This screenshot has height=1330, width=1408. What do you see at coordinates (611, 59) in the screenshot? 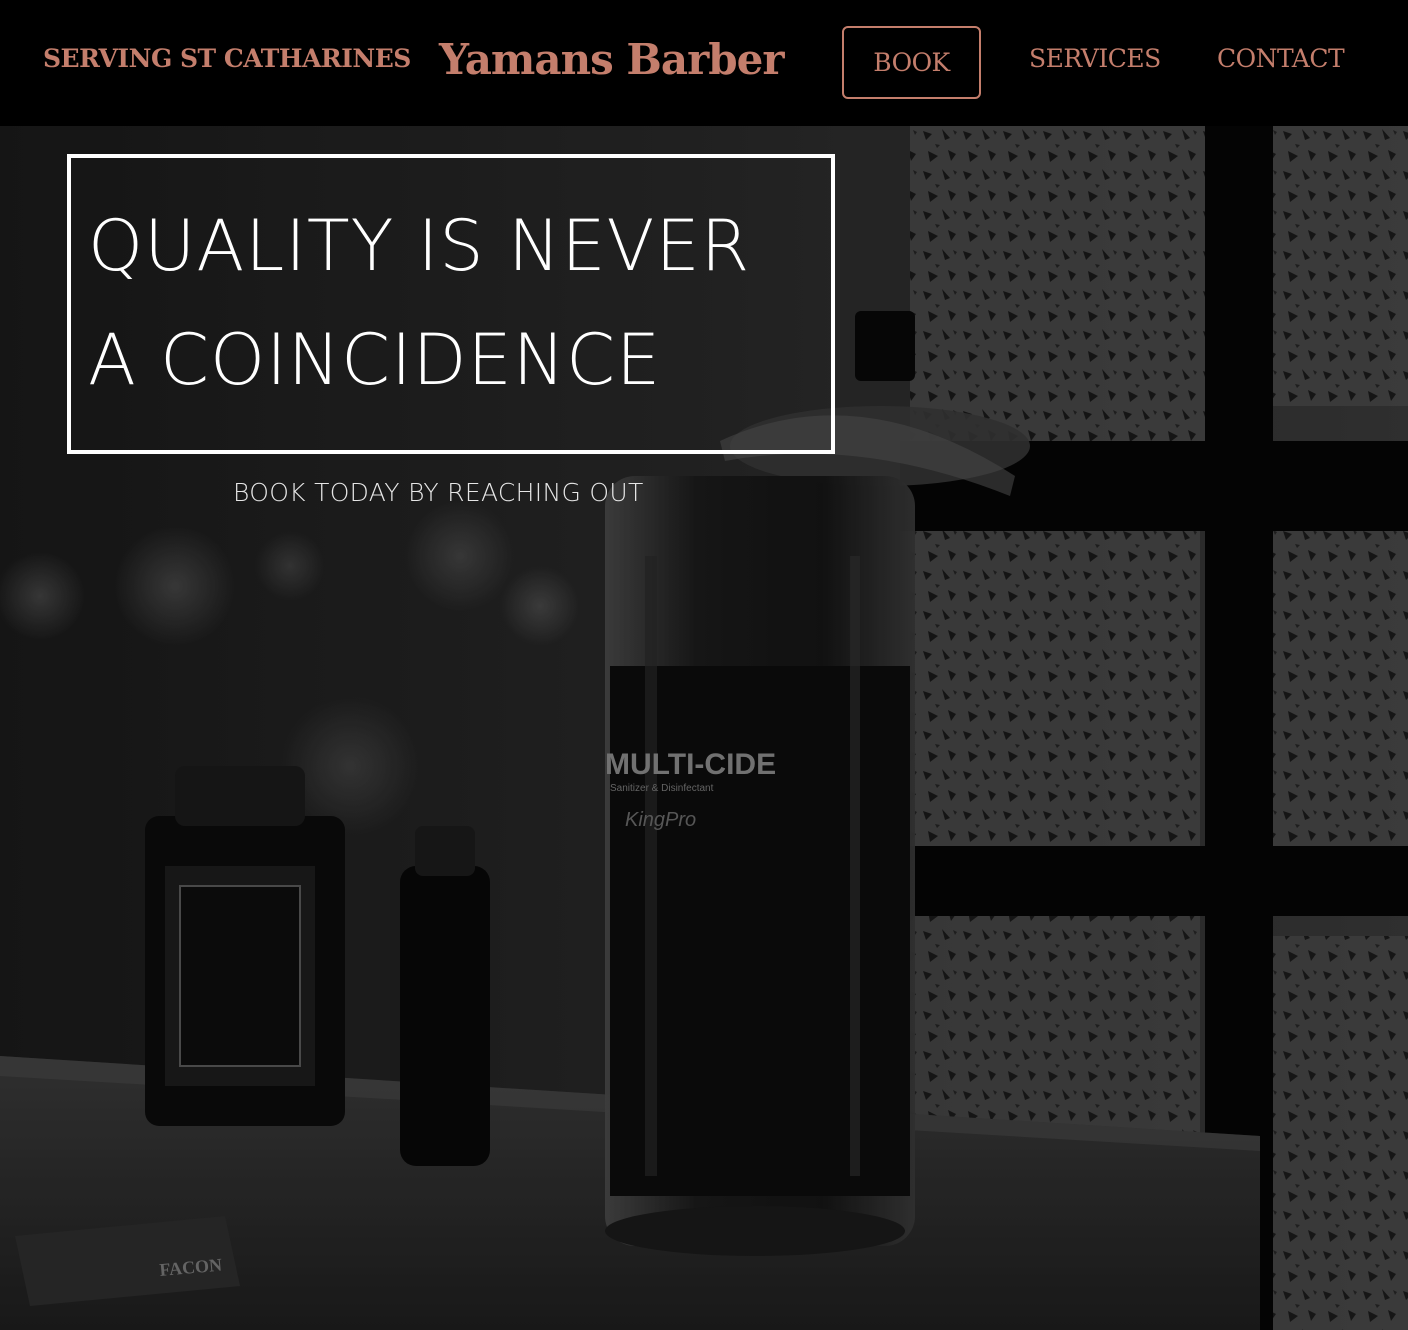
I see `brand-logo: Yamans Barber` at bounding box center [611, 59].